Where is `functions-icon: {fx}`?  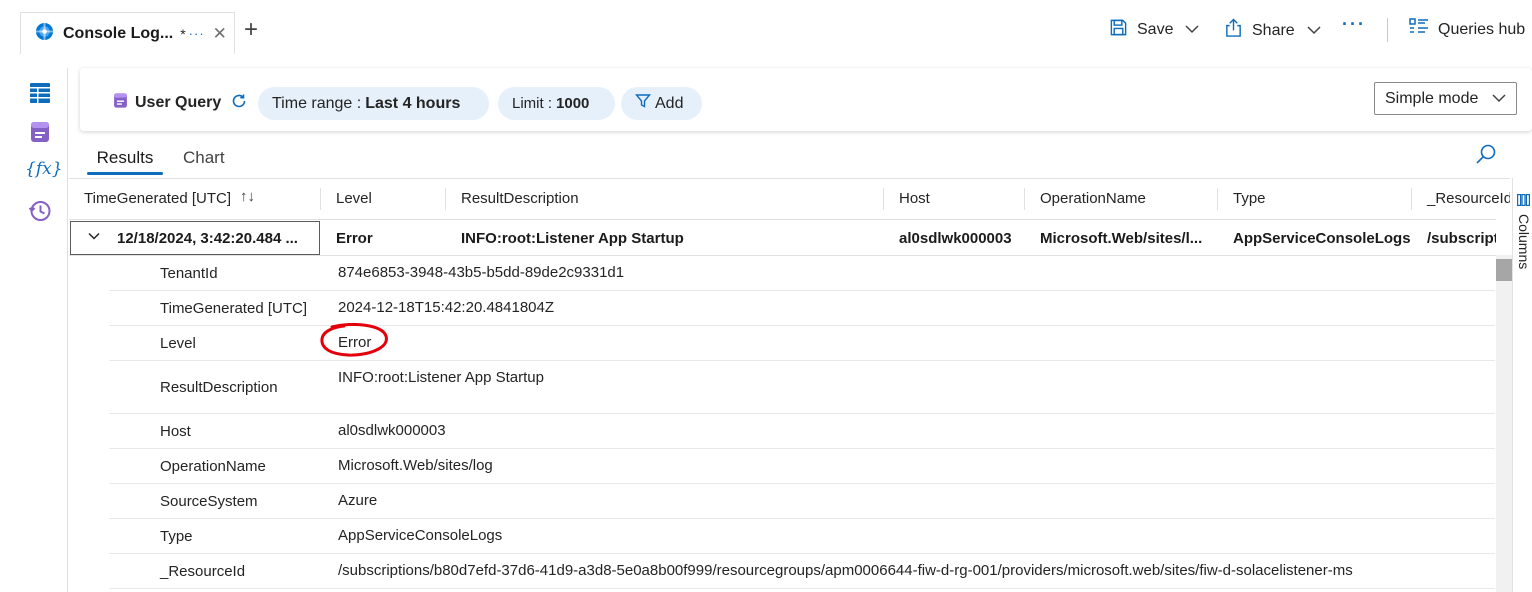
functions-icon: {fx} is located at coordinates (44, 171).